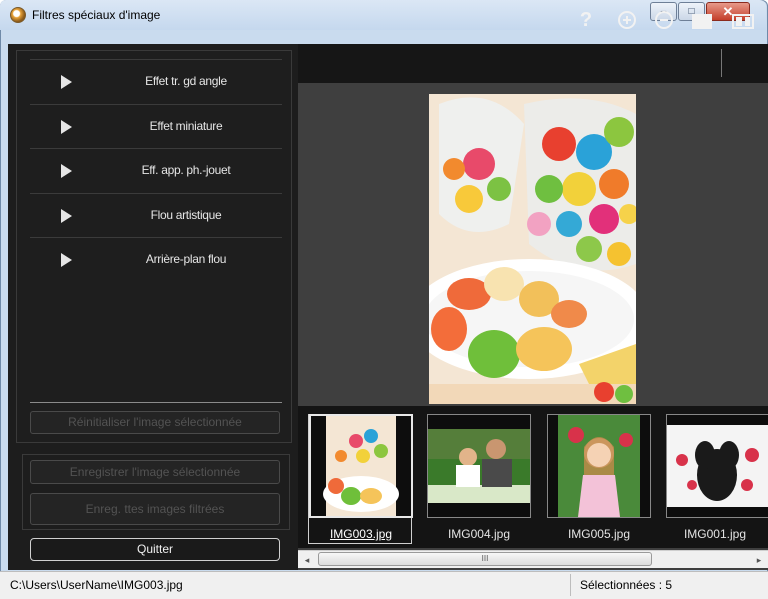  What do you see at coordinates (485, 559) in the screenshot?
I see `scrollbar-thumb: III` at bounding box center [485, 559].